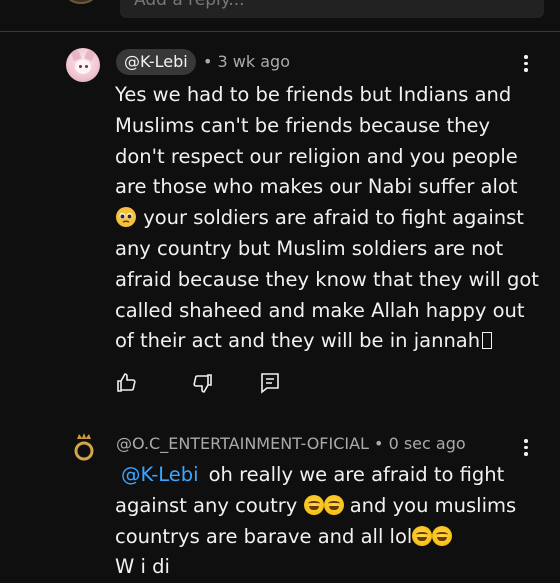 This screenshot has height=583, width=560. I want to click on missing-glyph-box, so click(487, 341).